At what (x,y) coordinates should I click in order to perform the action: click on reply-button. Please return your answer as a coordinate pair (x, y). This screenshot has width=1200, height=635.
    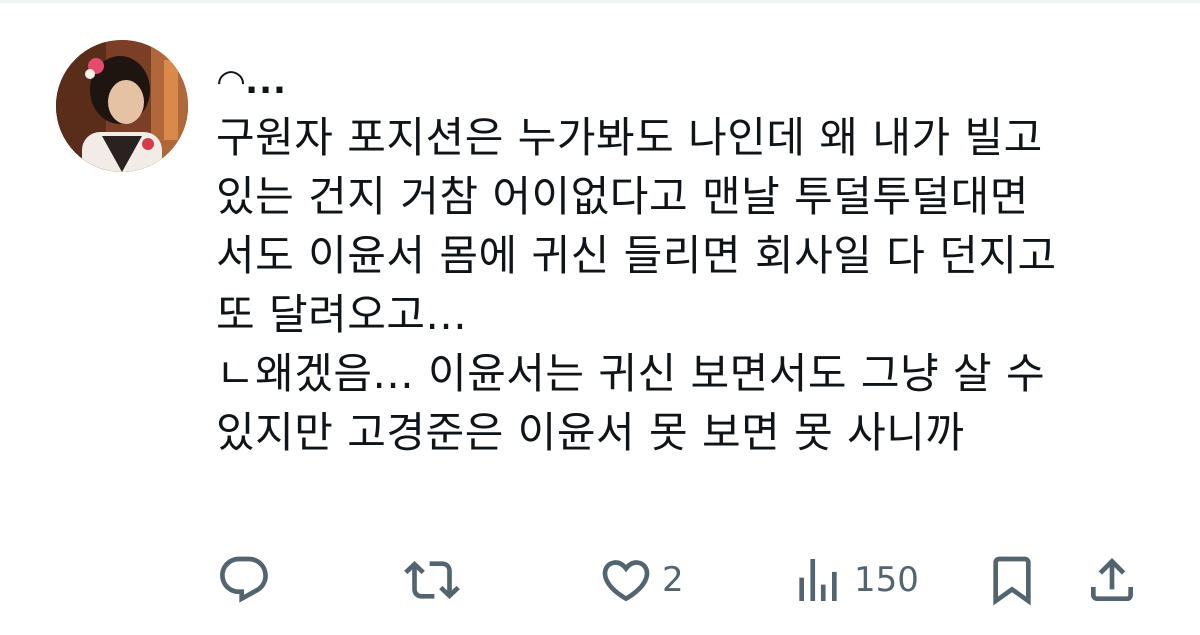
    Looking at the image, I should click on (244, 580).